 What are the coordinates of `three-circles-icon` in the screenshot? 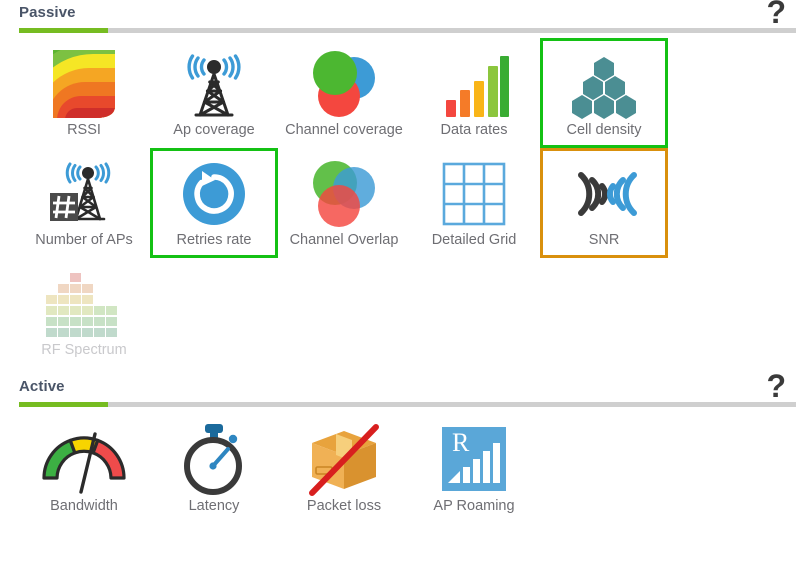 It's located at (344, 84).